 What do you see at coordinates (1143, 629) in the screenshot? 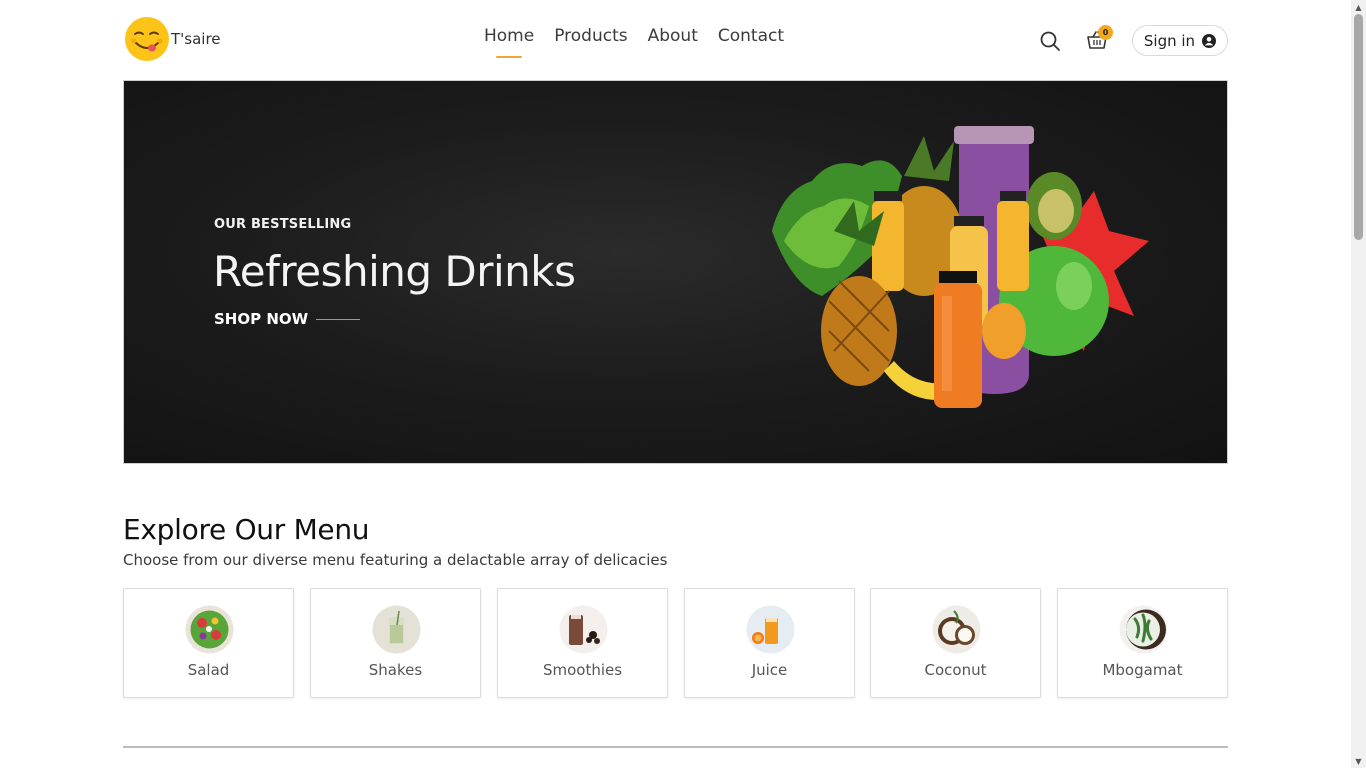
I see `mbogamat-thumbnail-icon` at bounding box center [1143, 629].